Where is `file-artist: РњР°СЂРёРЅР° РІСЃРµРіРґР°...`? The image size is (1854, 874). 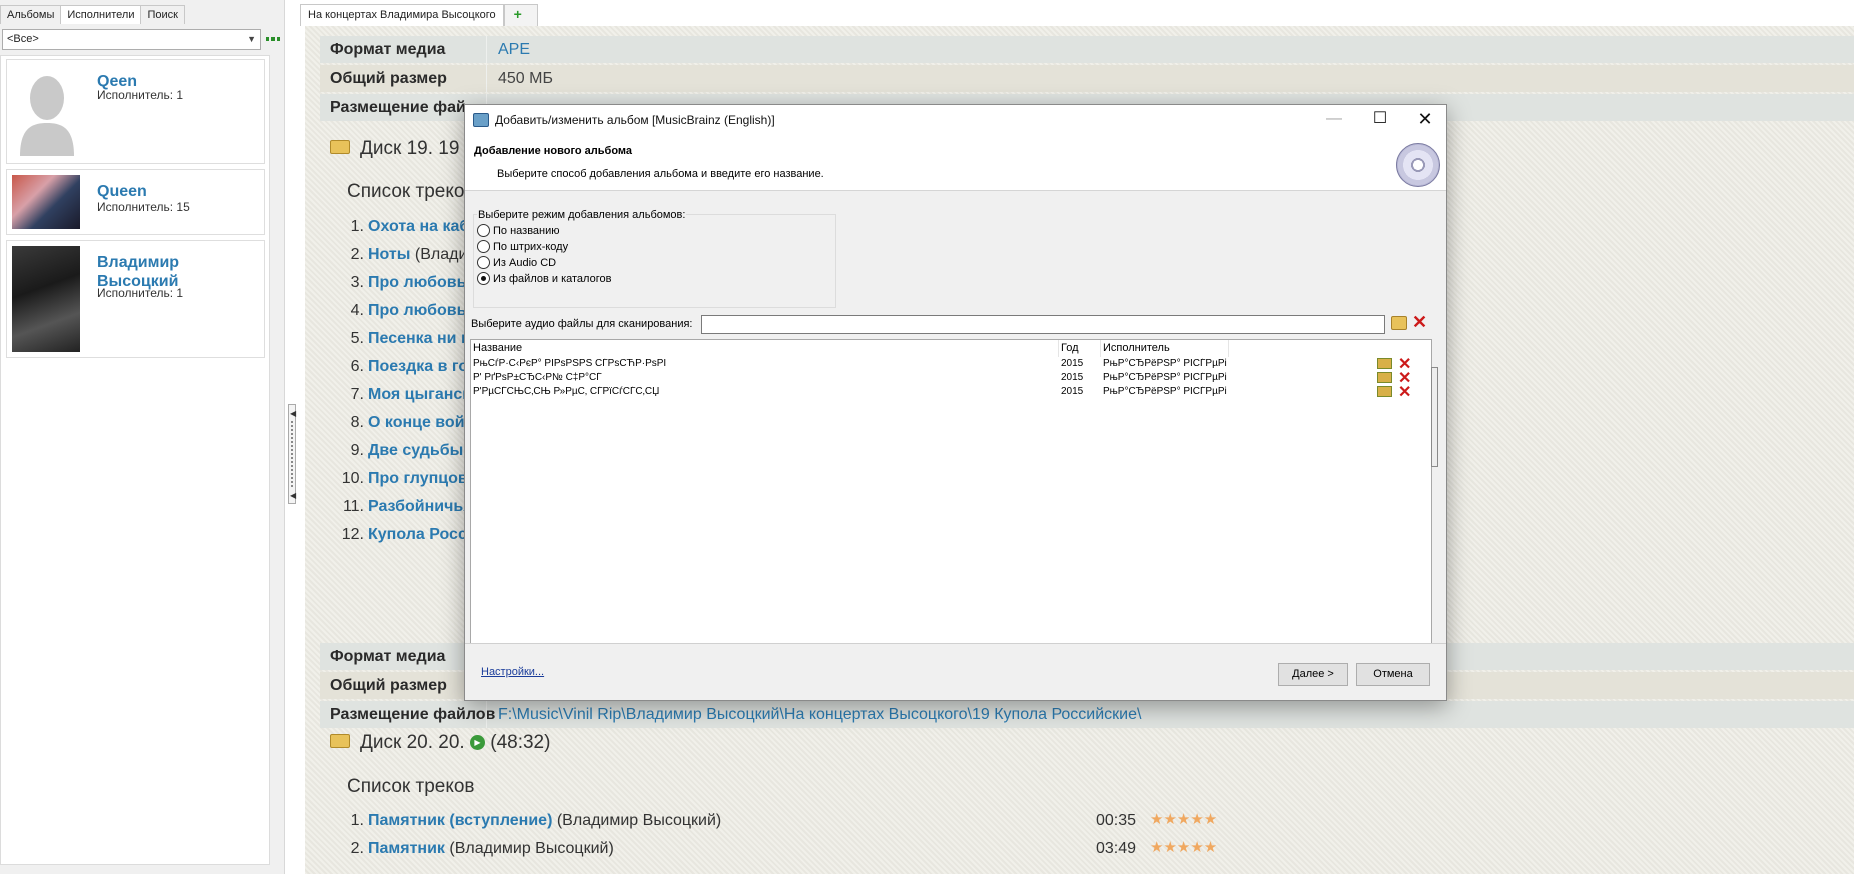
file-artist: РњР°СЂРёРЅР° РІСЃРµРіРґР°... is located at coordinates (1165, 377).